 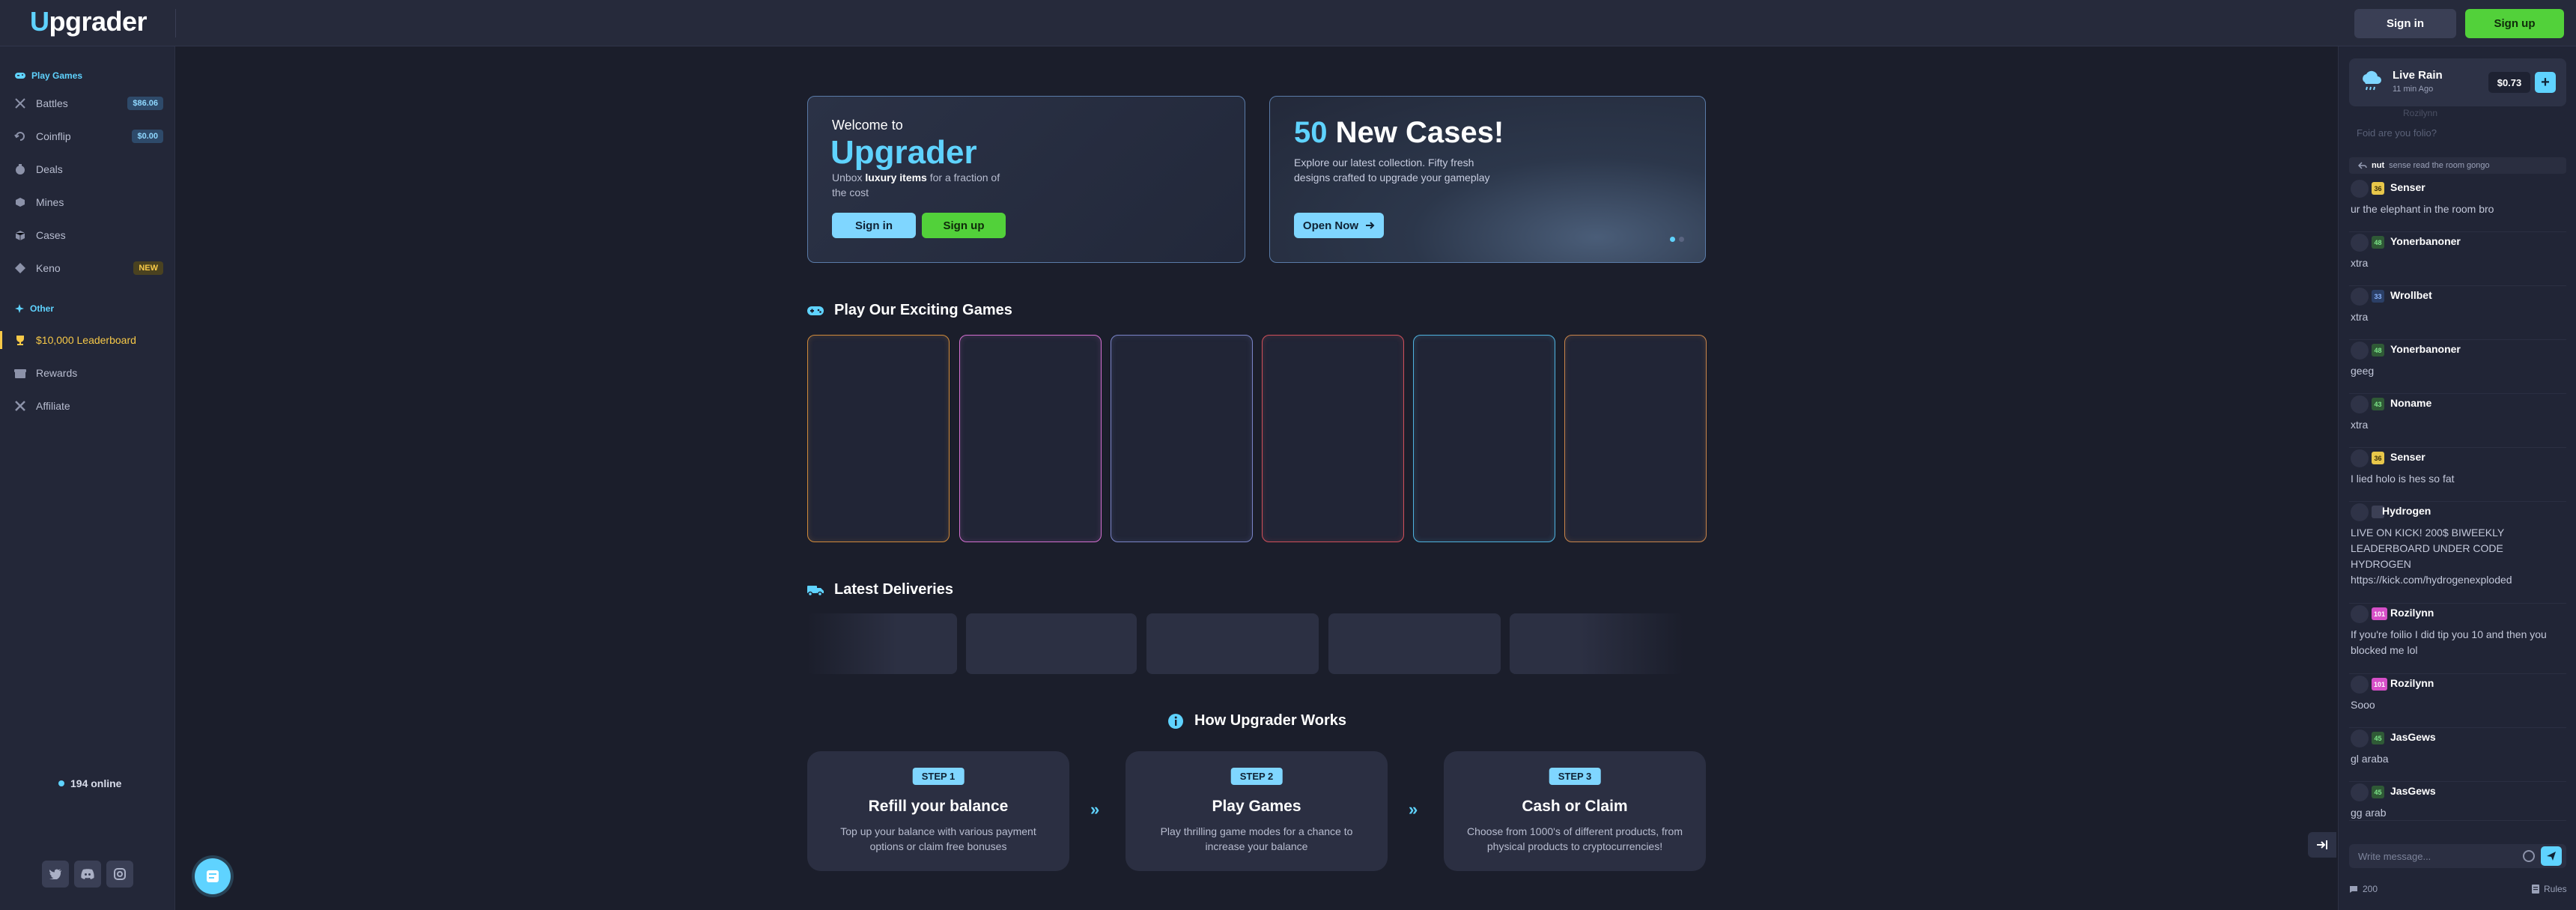 What do you see at coordinates (2545, 82) in the screenshot?
I see `rain-tip-button: +` at bounding box center [2545, 82].